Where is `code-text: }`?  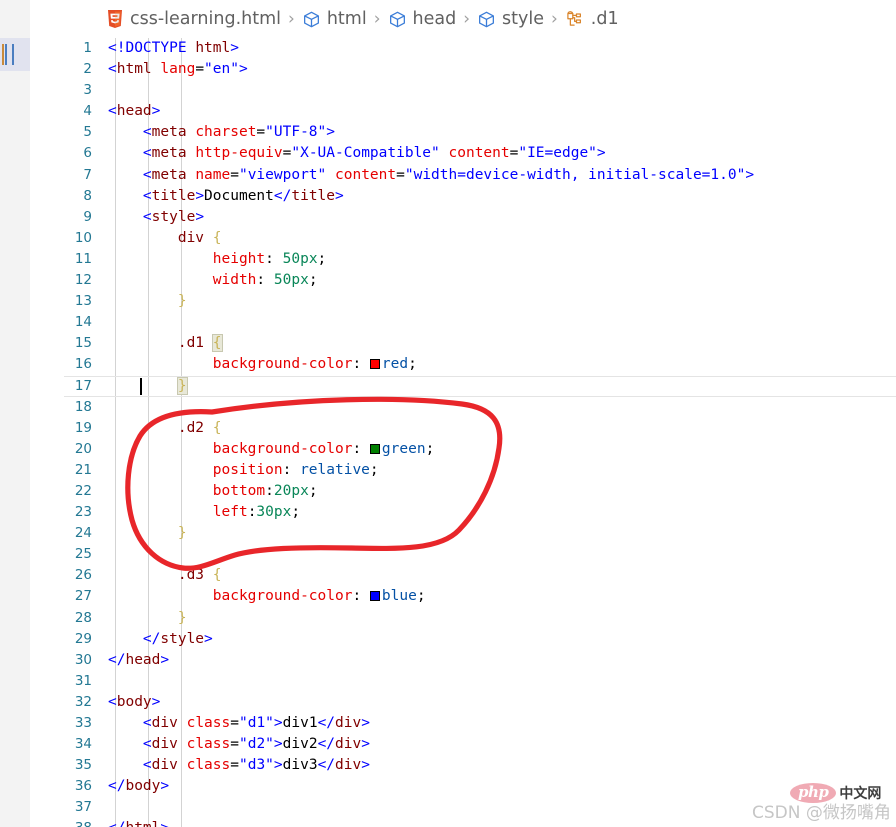 code-text: } is located at coordinates (148, 386).